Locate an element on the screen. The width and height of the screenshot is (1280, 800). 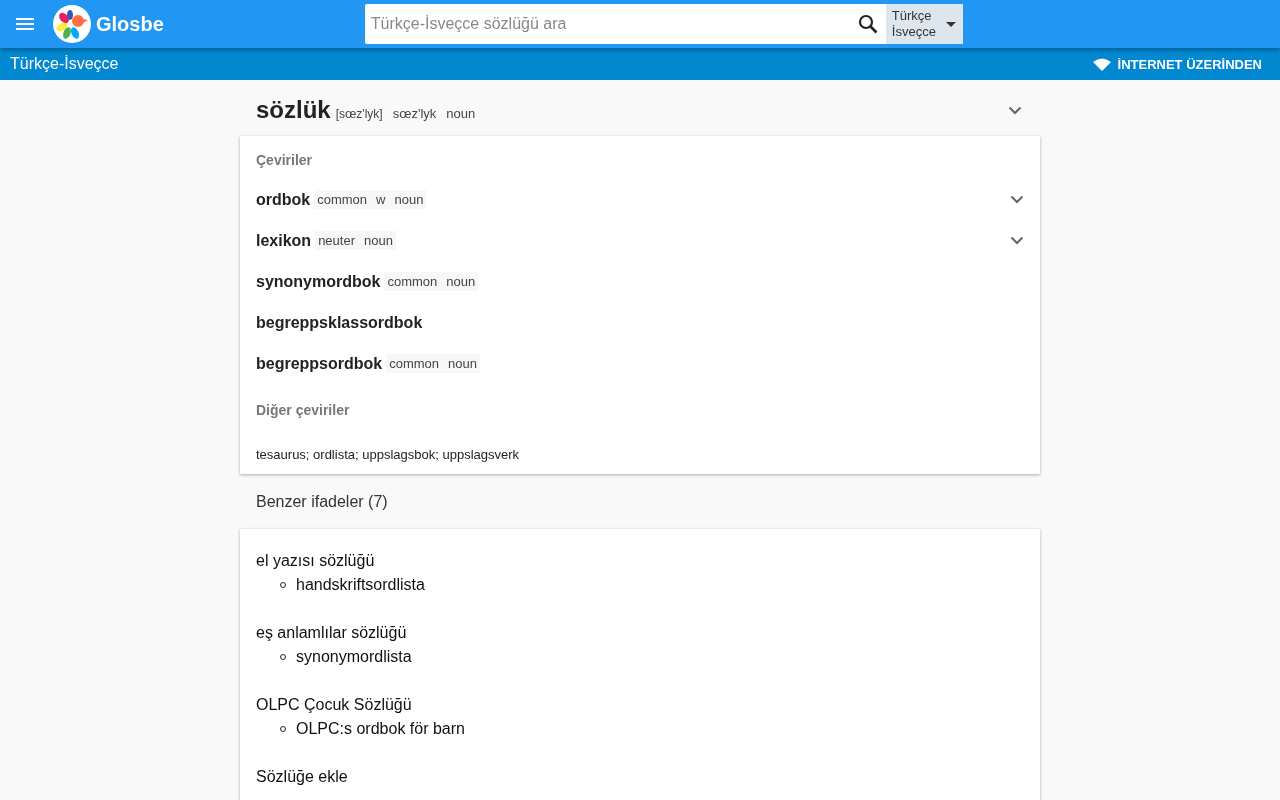
online-mode-button: İNTERNET ÜZERİNDEN is located at coordinates (1189, 64).